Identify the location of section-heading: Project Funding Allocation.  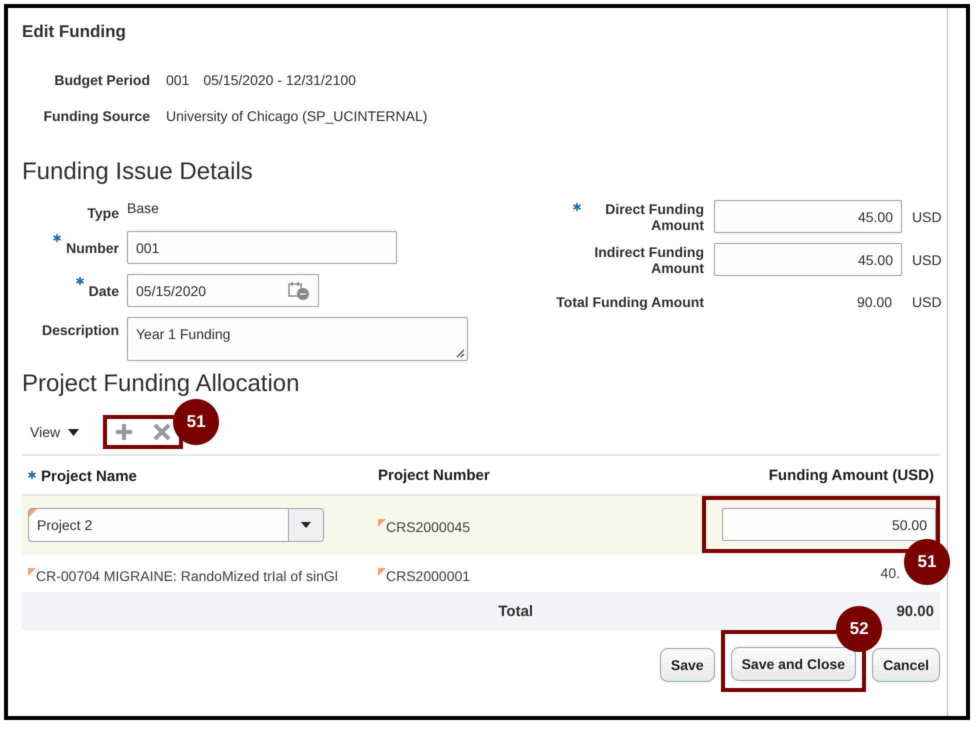
(161, 383).